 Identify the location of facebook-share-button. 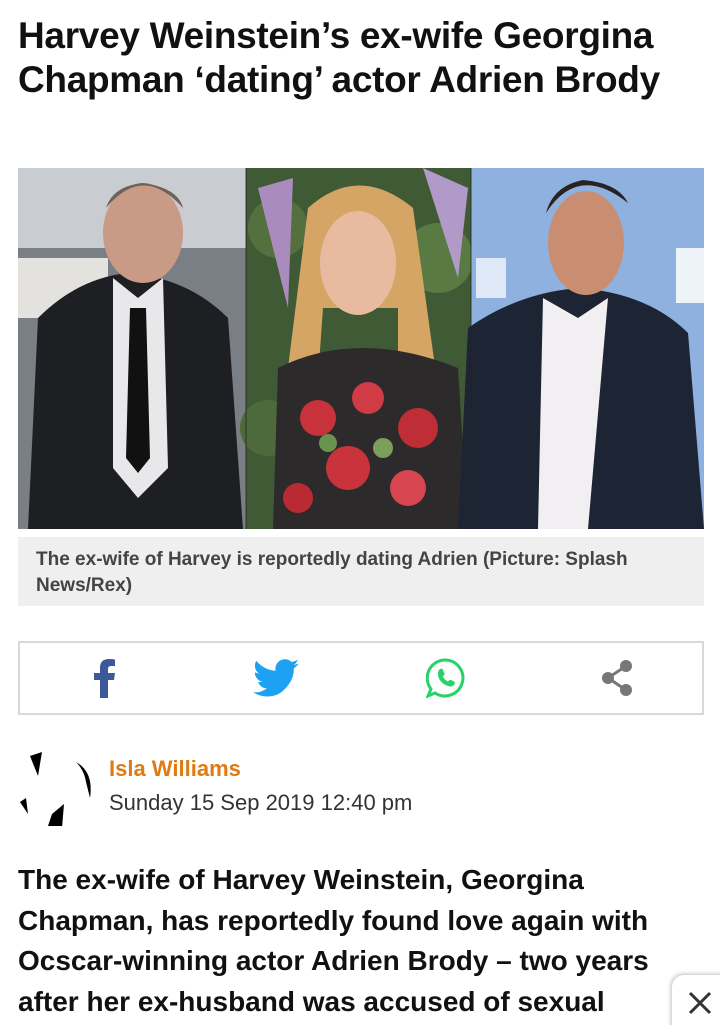
(105, 678).